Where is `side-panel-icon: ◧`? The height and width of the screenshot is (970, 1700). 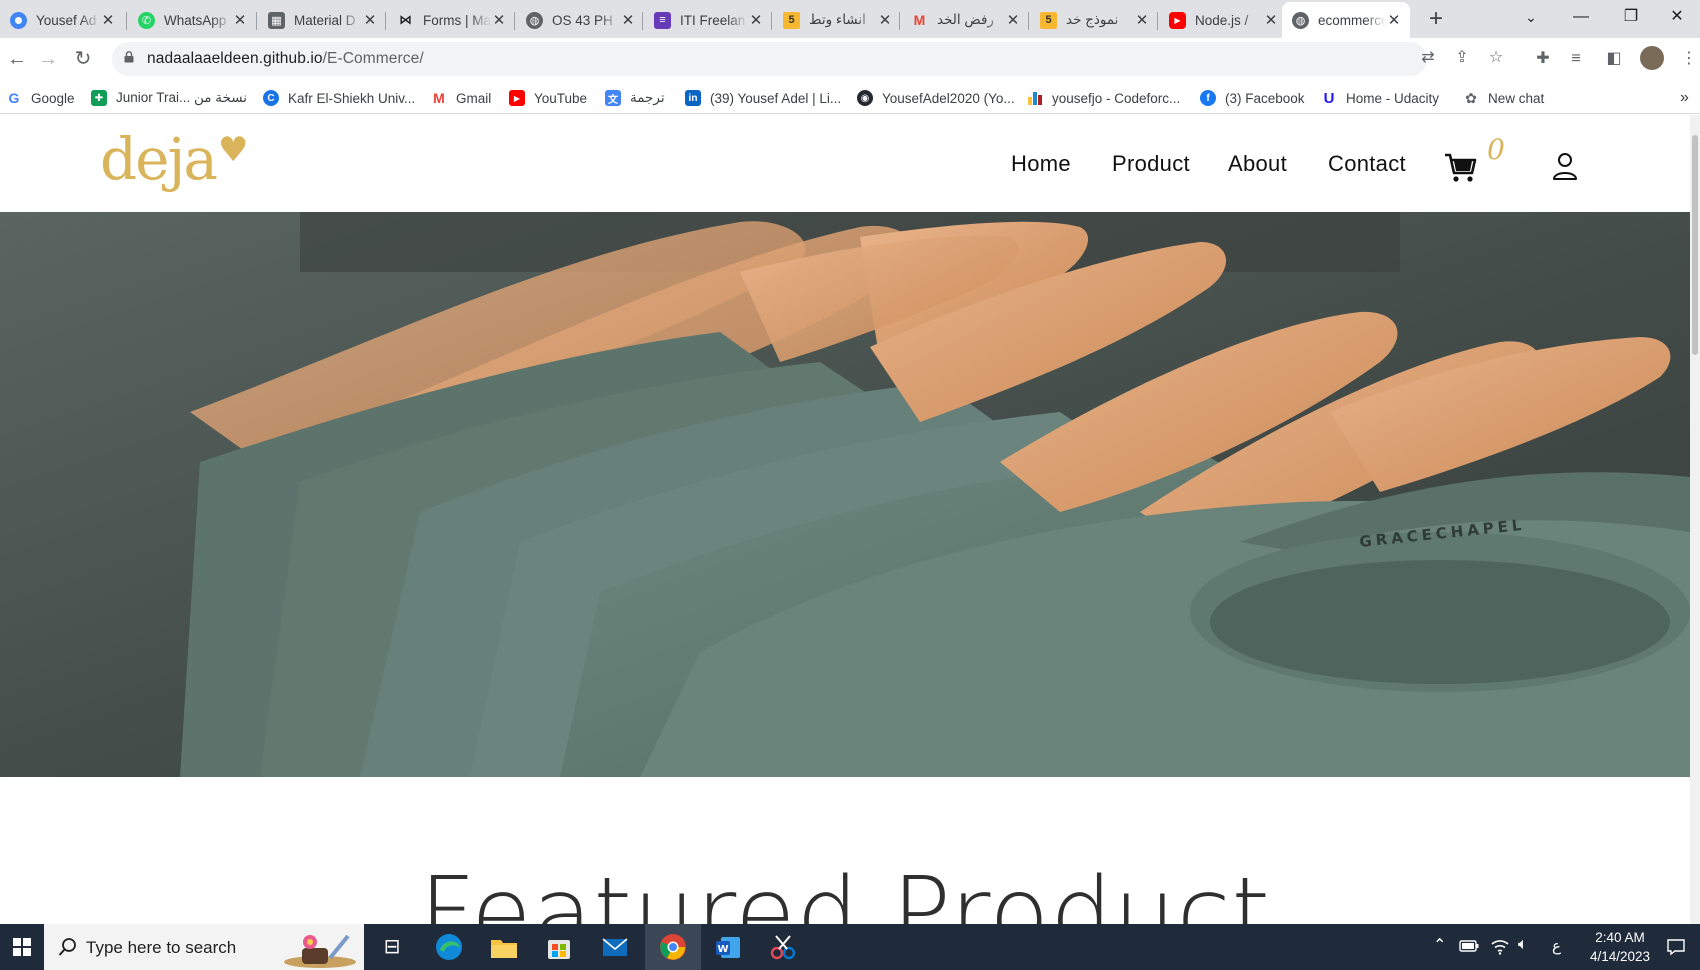 side-panel-icon: ◧ is located at coordinates (1614, 59).